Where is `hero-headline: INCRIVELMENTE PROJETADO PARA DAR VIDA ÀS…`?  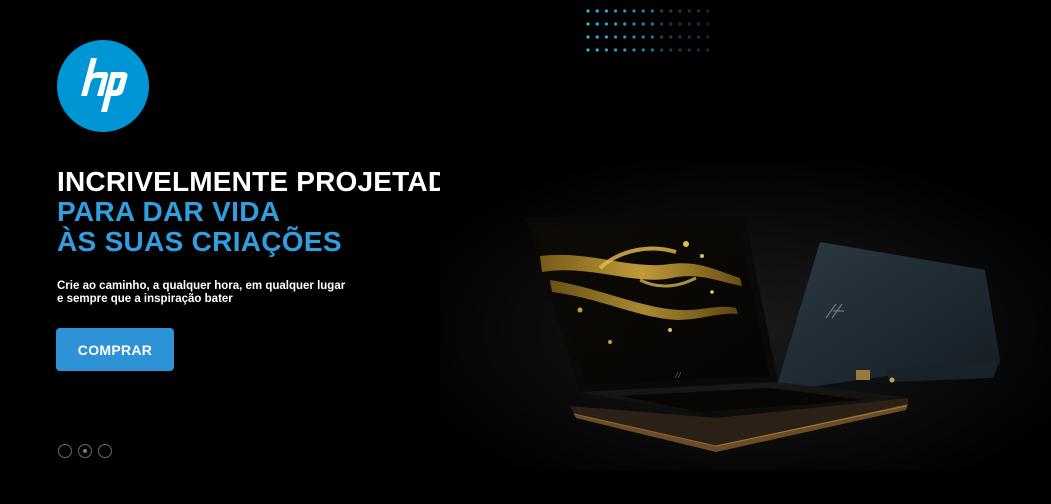
hero-headline: INCRIVELMENTE PROJETADO PARA DAR VIDA ÀS… is located at coordinates (263, 212).